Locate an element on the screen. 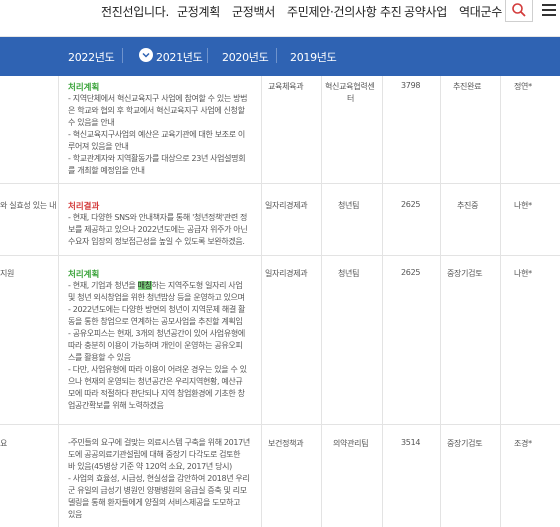 The height and width of the screenshot is (527, 560). menu-icon is located at coordinates (549, 5).